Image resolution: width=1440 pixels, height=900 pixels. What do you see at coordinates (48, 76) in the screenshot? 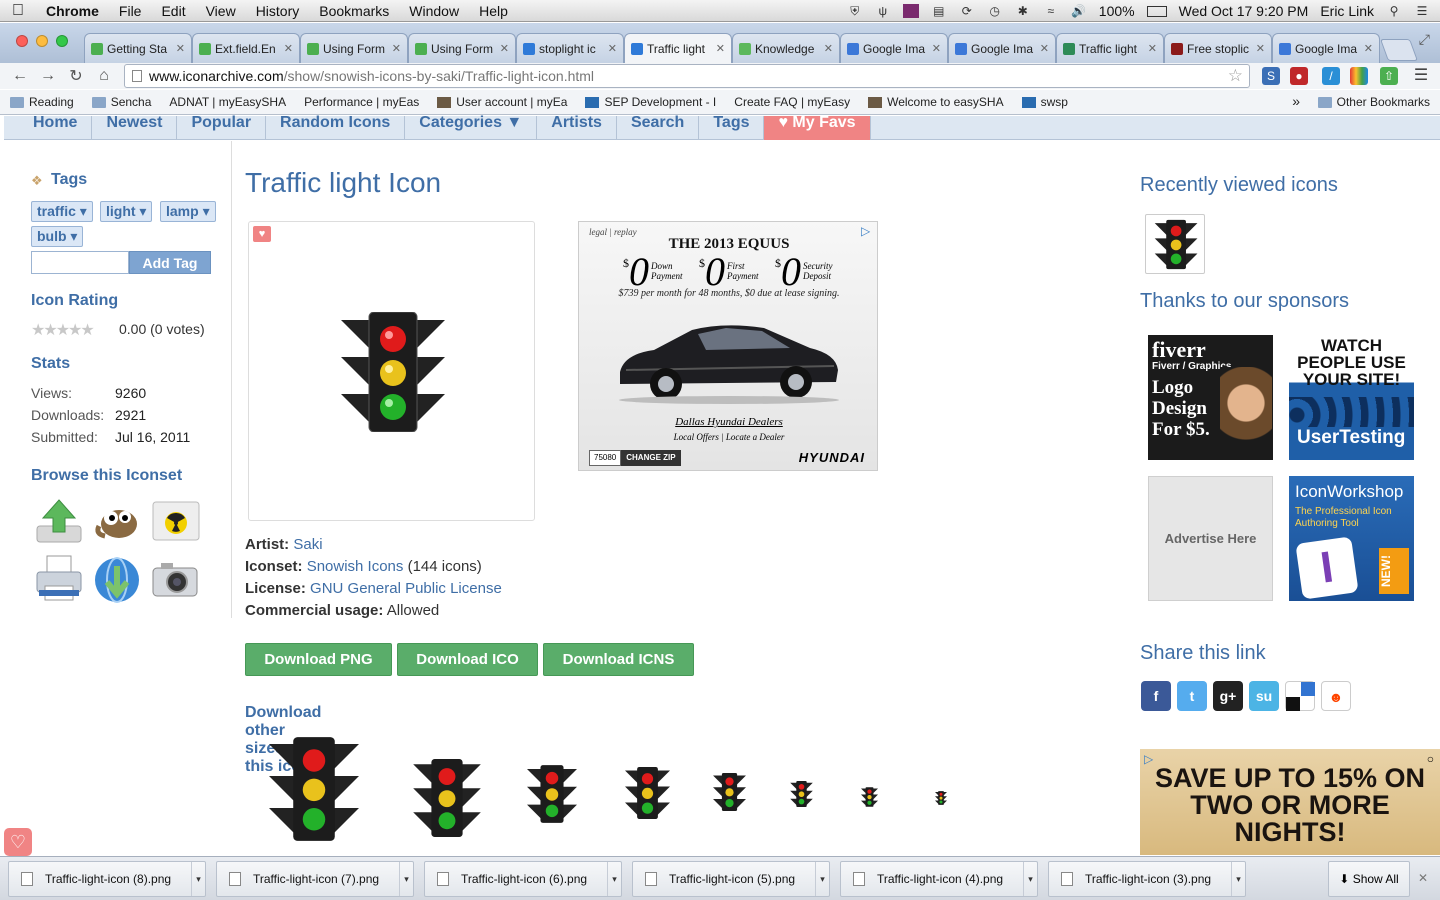
I see `forward-arrow-icon: →` at bounding box center [48, 76].